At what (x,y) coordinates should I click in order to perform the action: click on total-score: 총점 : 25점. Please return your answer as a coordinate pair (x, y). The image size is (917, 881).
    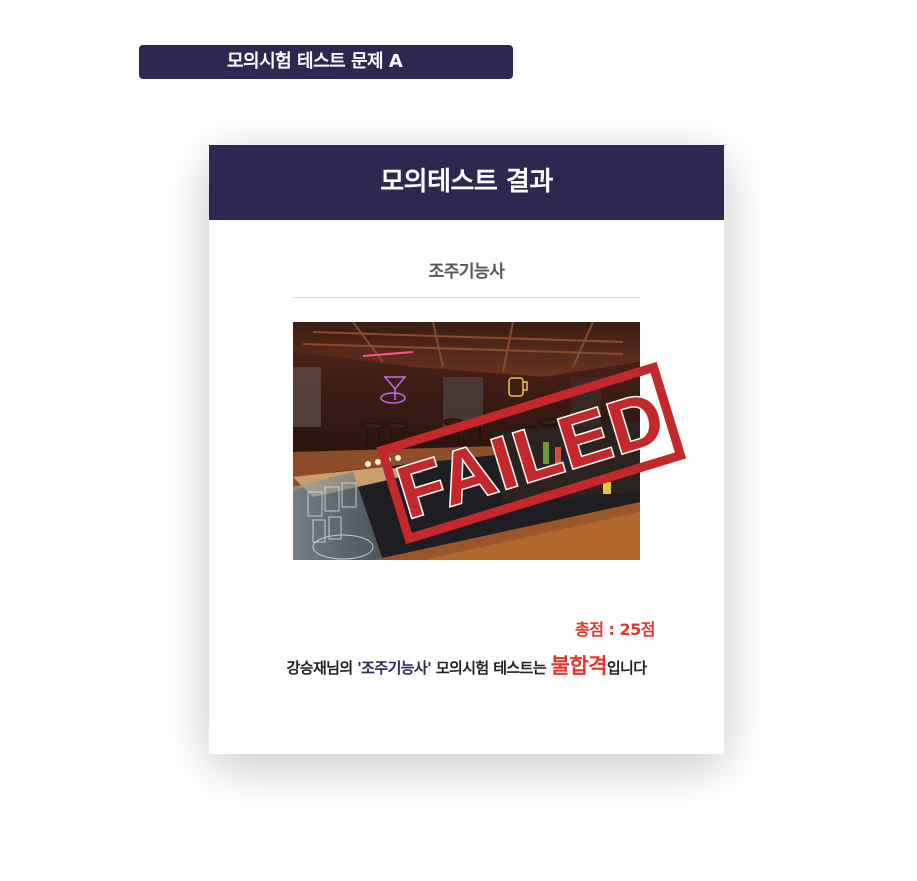
    Looking at the image, I should click on (615, 628).